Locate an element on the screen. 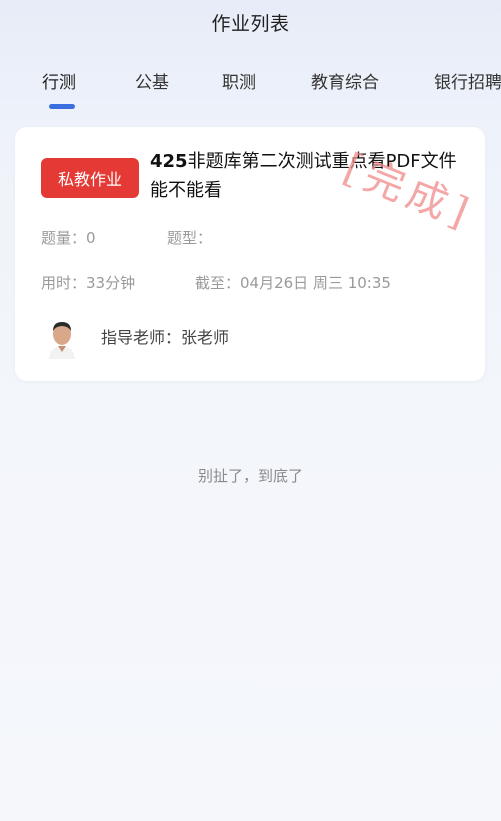  tab-xingce: 行测 is located at coordinates (59, 80).